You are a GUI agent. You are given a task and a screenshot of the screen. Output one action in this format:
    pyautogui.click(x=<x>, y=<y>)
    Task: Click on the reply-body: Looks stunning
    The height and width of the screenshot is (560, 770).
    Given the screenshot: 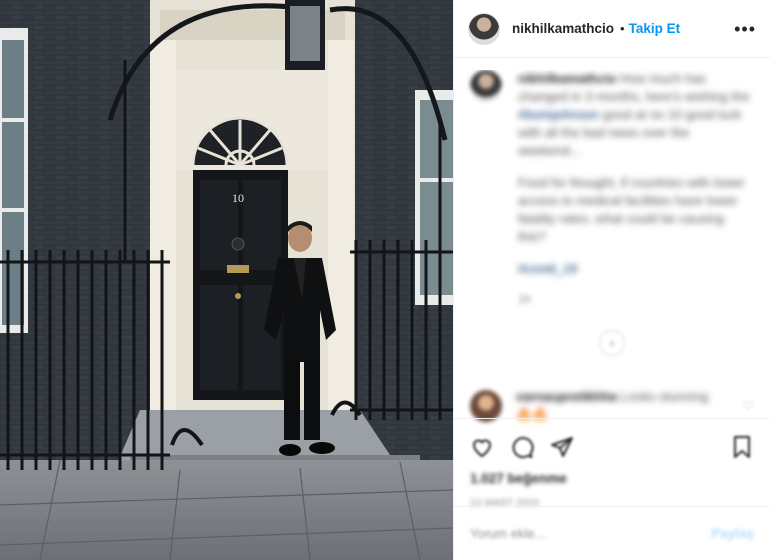 What is the action you would take?
    pyautogui.click(x=664, y=396)
    